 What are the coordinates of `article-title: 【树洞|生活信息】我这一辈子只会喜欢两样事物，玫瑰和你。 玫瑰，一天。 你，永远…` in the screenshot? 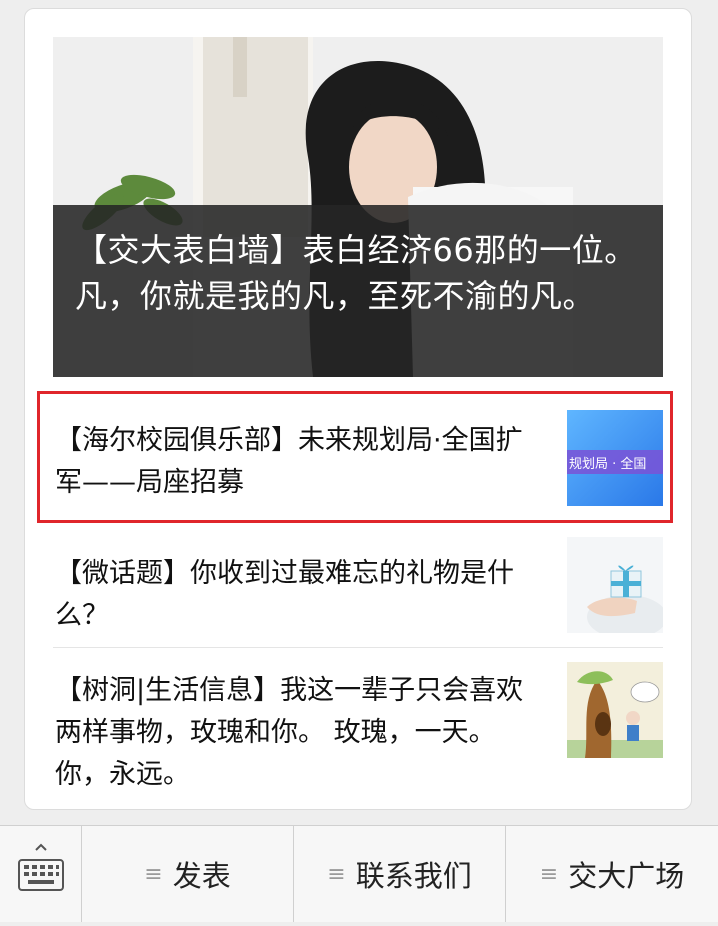 It's located at (289, 732).